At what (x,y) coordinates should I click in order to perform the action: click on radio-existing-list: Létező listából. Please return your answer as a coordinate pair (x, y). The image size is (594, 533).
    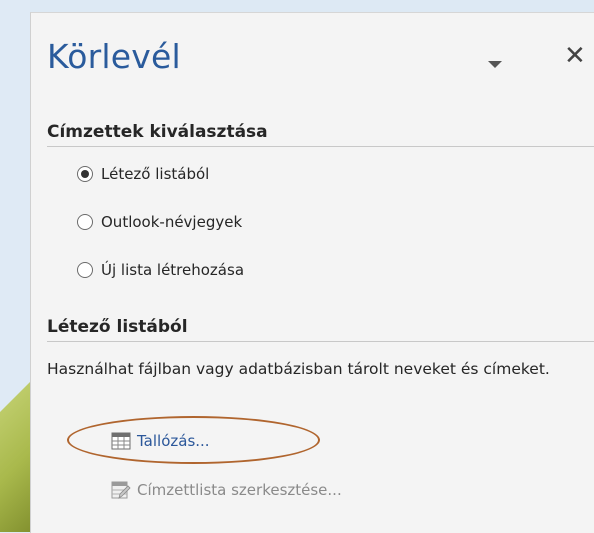
    Looking at the image, I should click on (143, 174).